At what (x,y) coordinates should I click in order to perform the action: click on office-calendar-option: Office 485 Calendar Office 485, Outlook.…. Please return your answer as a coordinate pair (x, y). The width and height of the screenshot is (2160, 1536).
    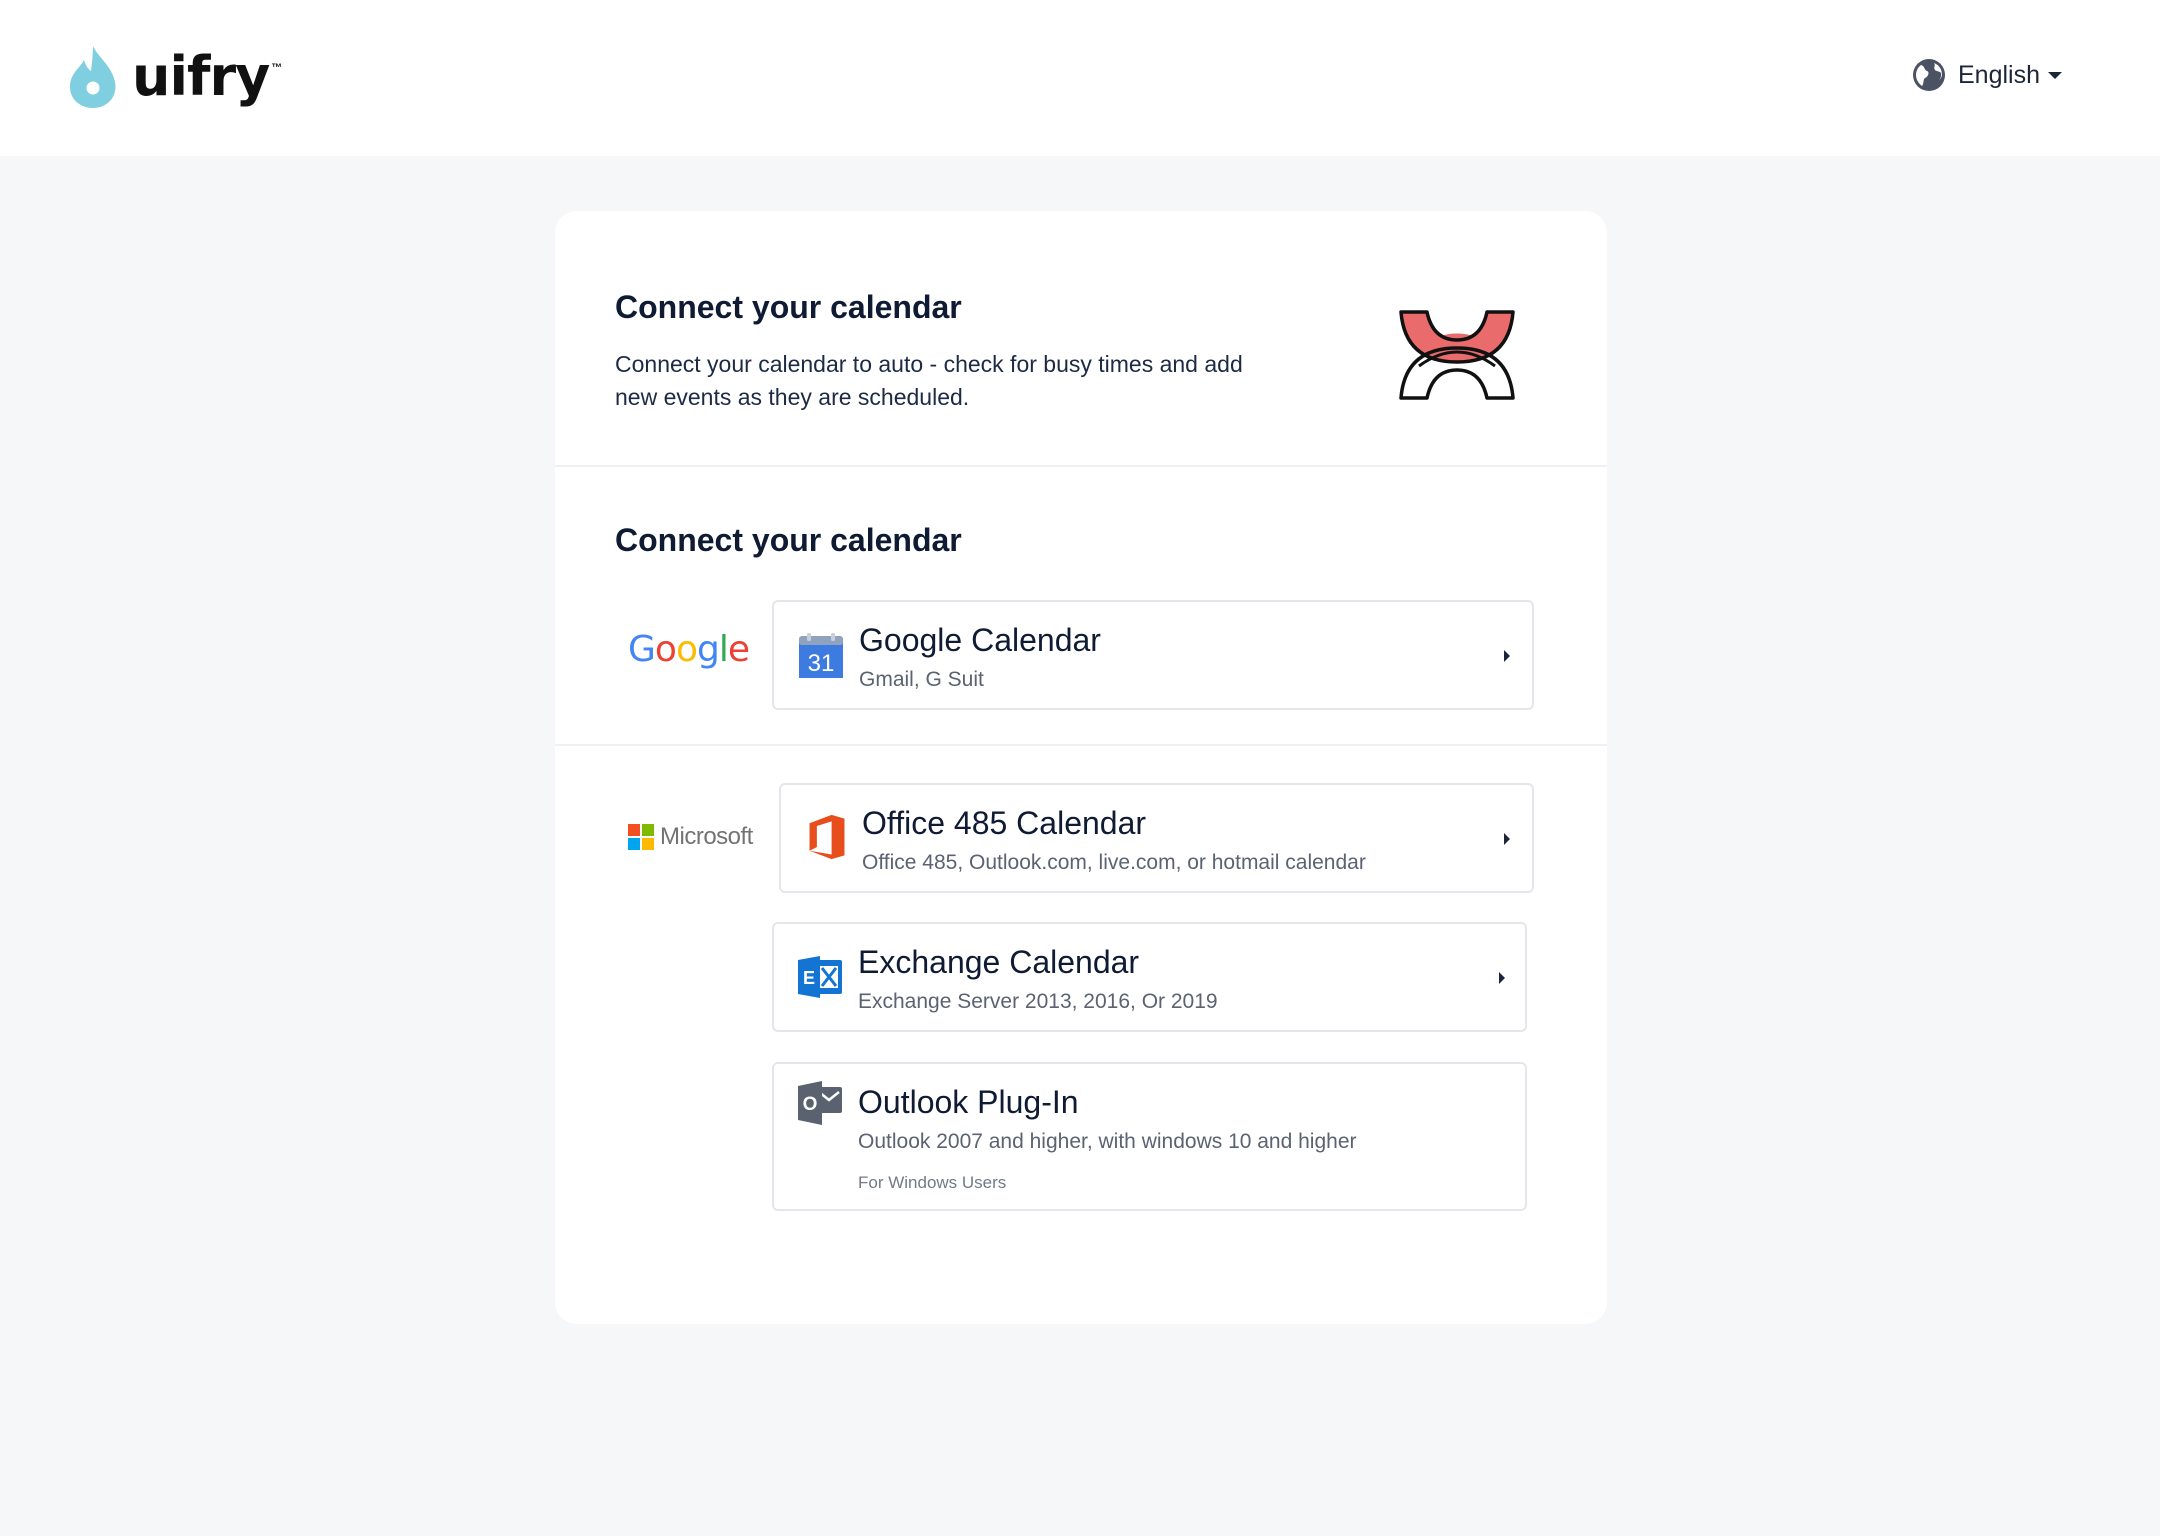
    Looking at the image, I should click on (1156, 838).